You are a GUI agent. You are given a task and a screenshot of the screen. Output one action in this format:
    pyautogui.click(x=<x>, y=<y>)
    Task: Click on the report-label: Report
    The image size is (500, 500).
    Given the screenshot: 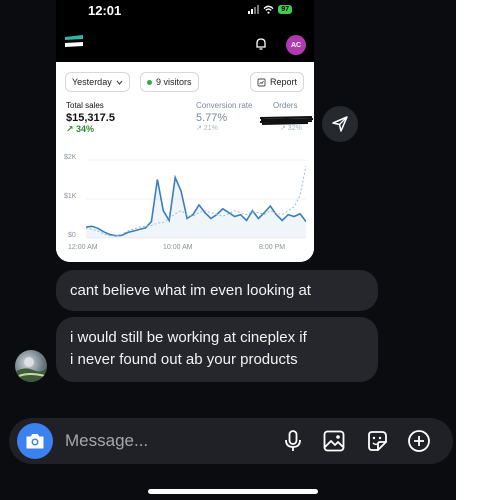 What is the action you would take?
    pyautogui.click(x=284, y=82)
    